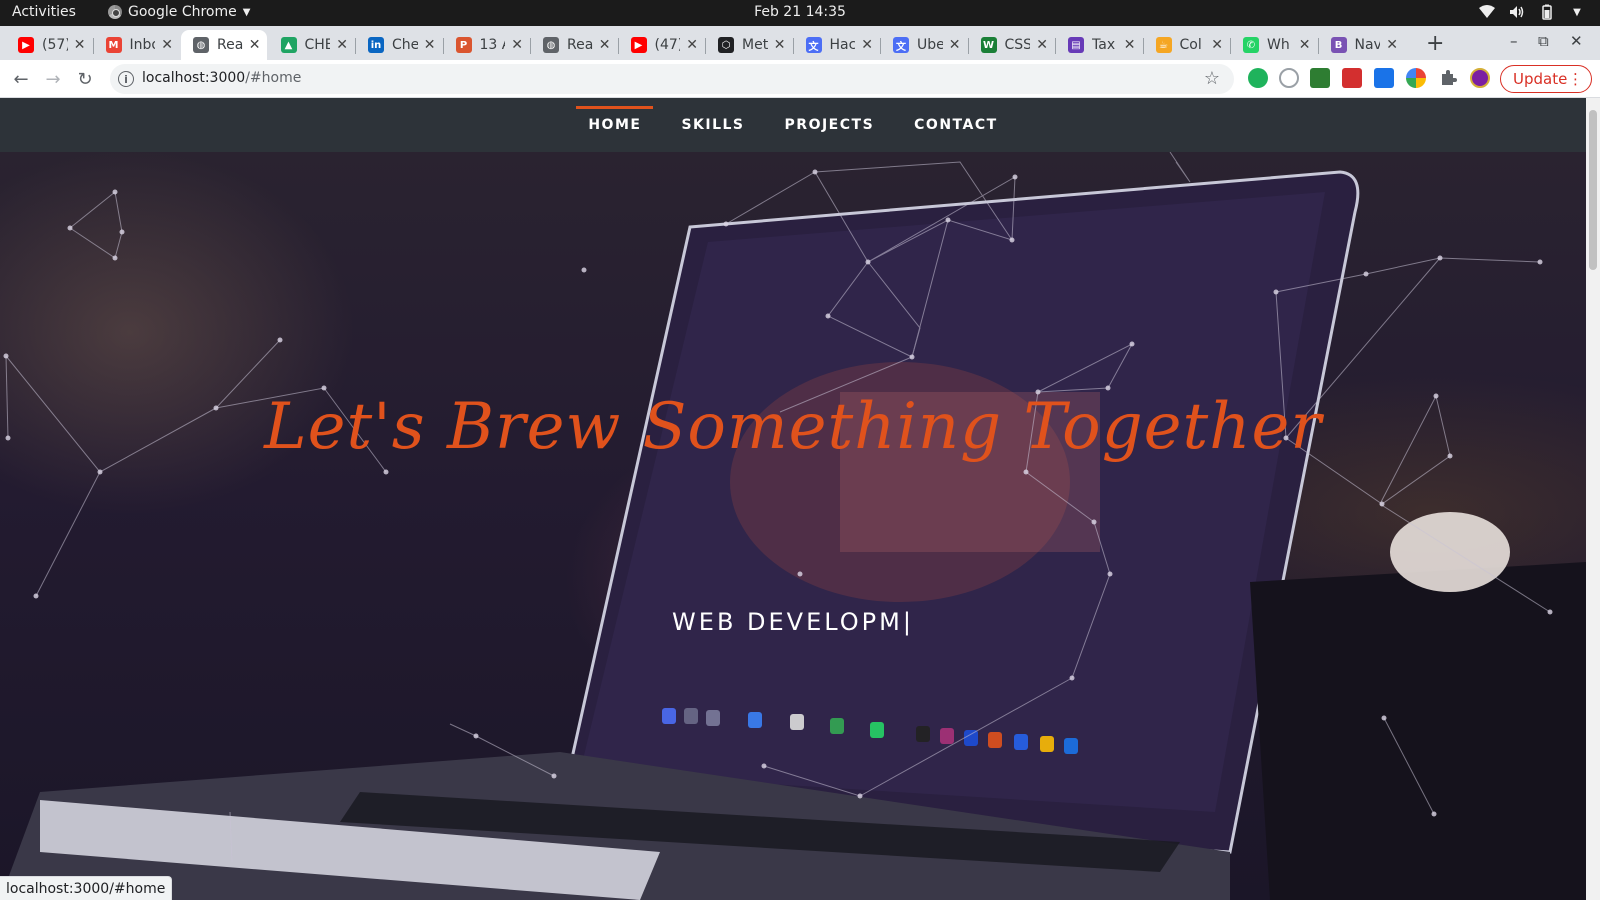 The width and height of the screenshot is (1600, 900). Describe the element at coordinates (224, 45) in the screenshot. I see `browser-tab: ◍ React App ✕` at that location.